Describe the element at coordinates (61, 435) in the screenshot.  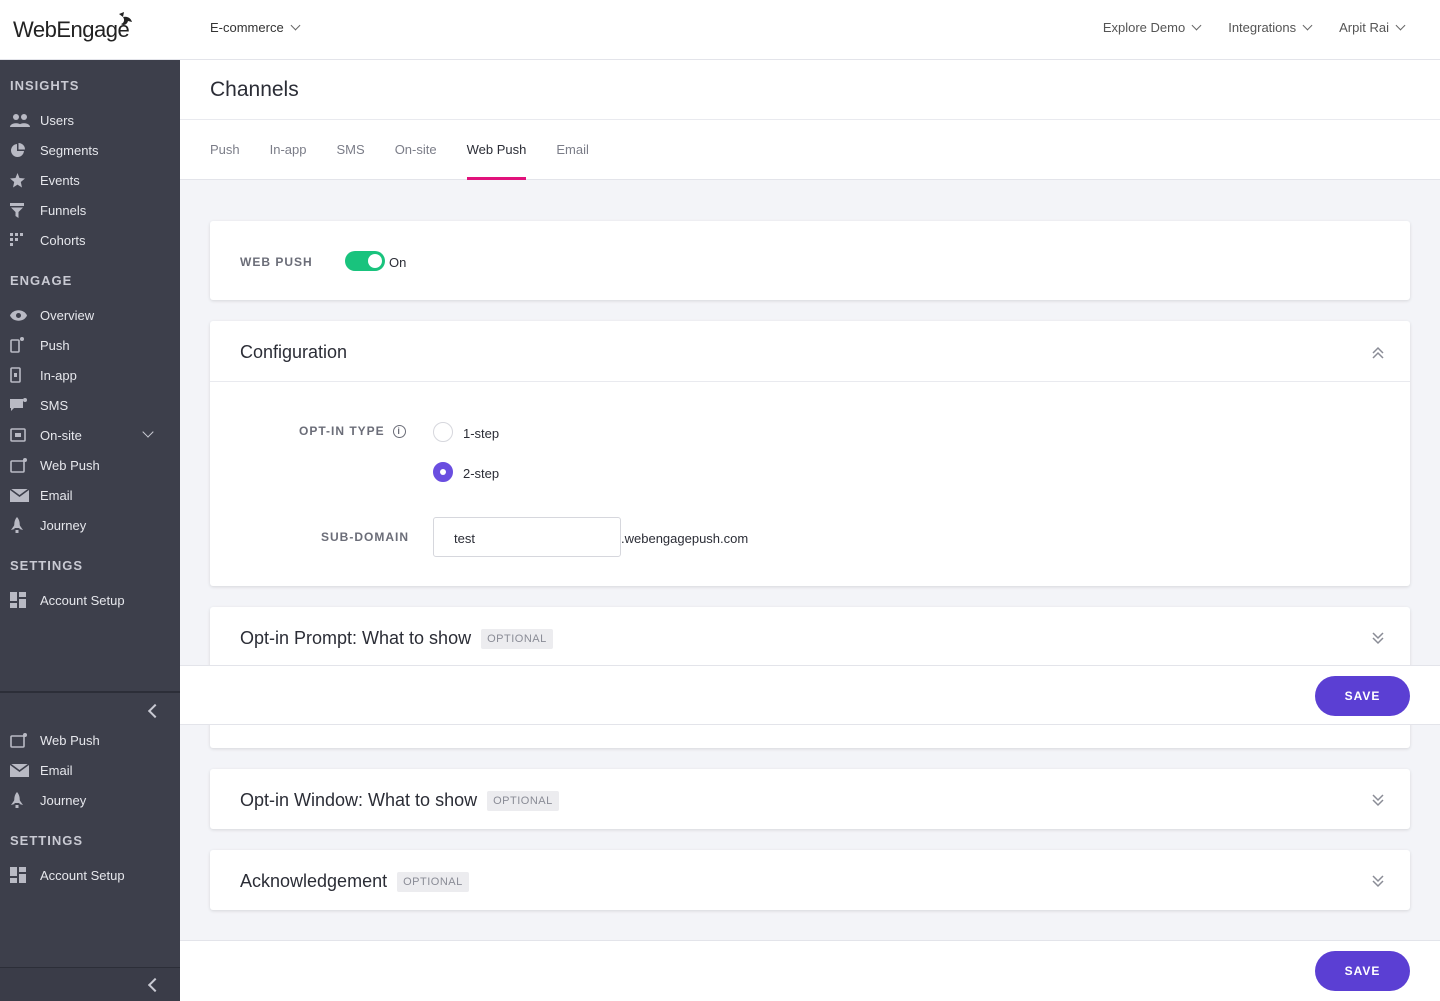
I see `sidebar-item-label: On-site` at that location.